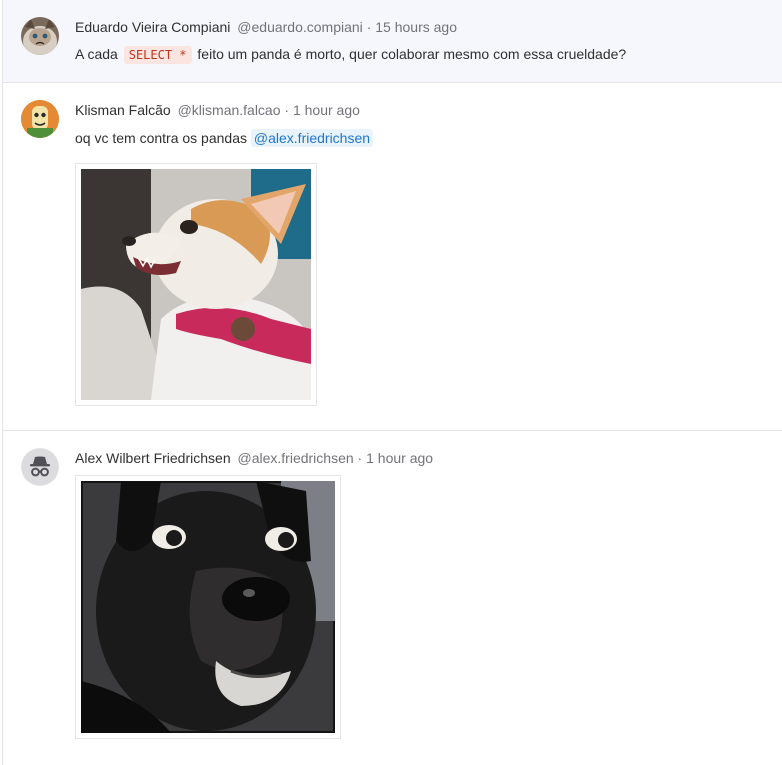 The image size is (782, 765). I want to click on note-timestamp: 15 hours ago, so click(416, 27).